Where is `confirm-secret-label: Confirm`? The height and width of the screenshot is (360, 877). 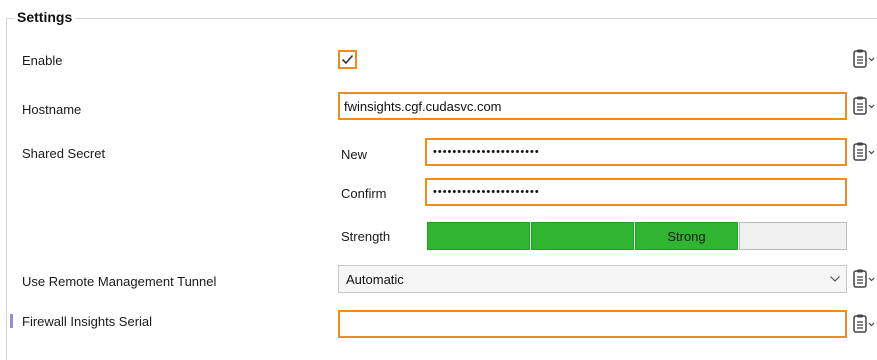
confirm-secret-label: Confirm is located at coordinates (364, 193).